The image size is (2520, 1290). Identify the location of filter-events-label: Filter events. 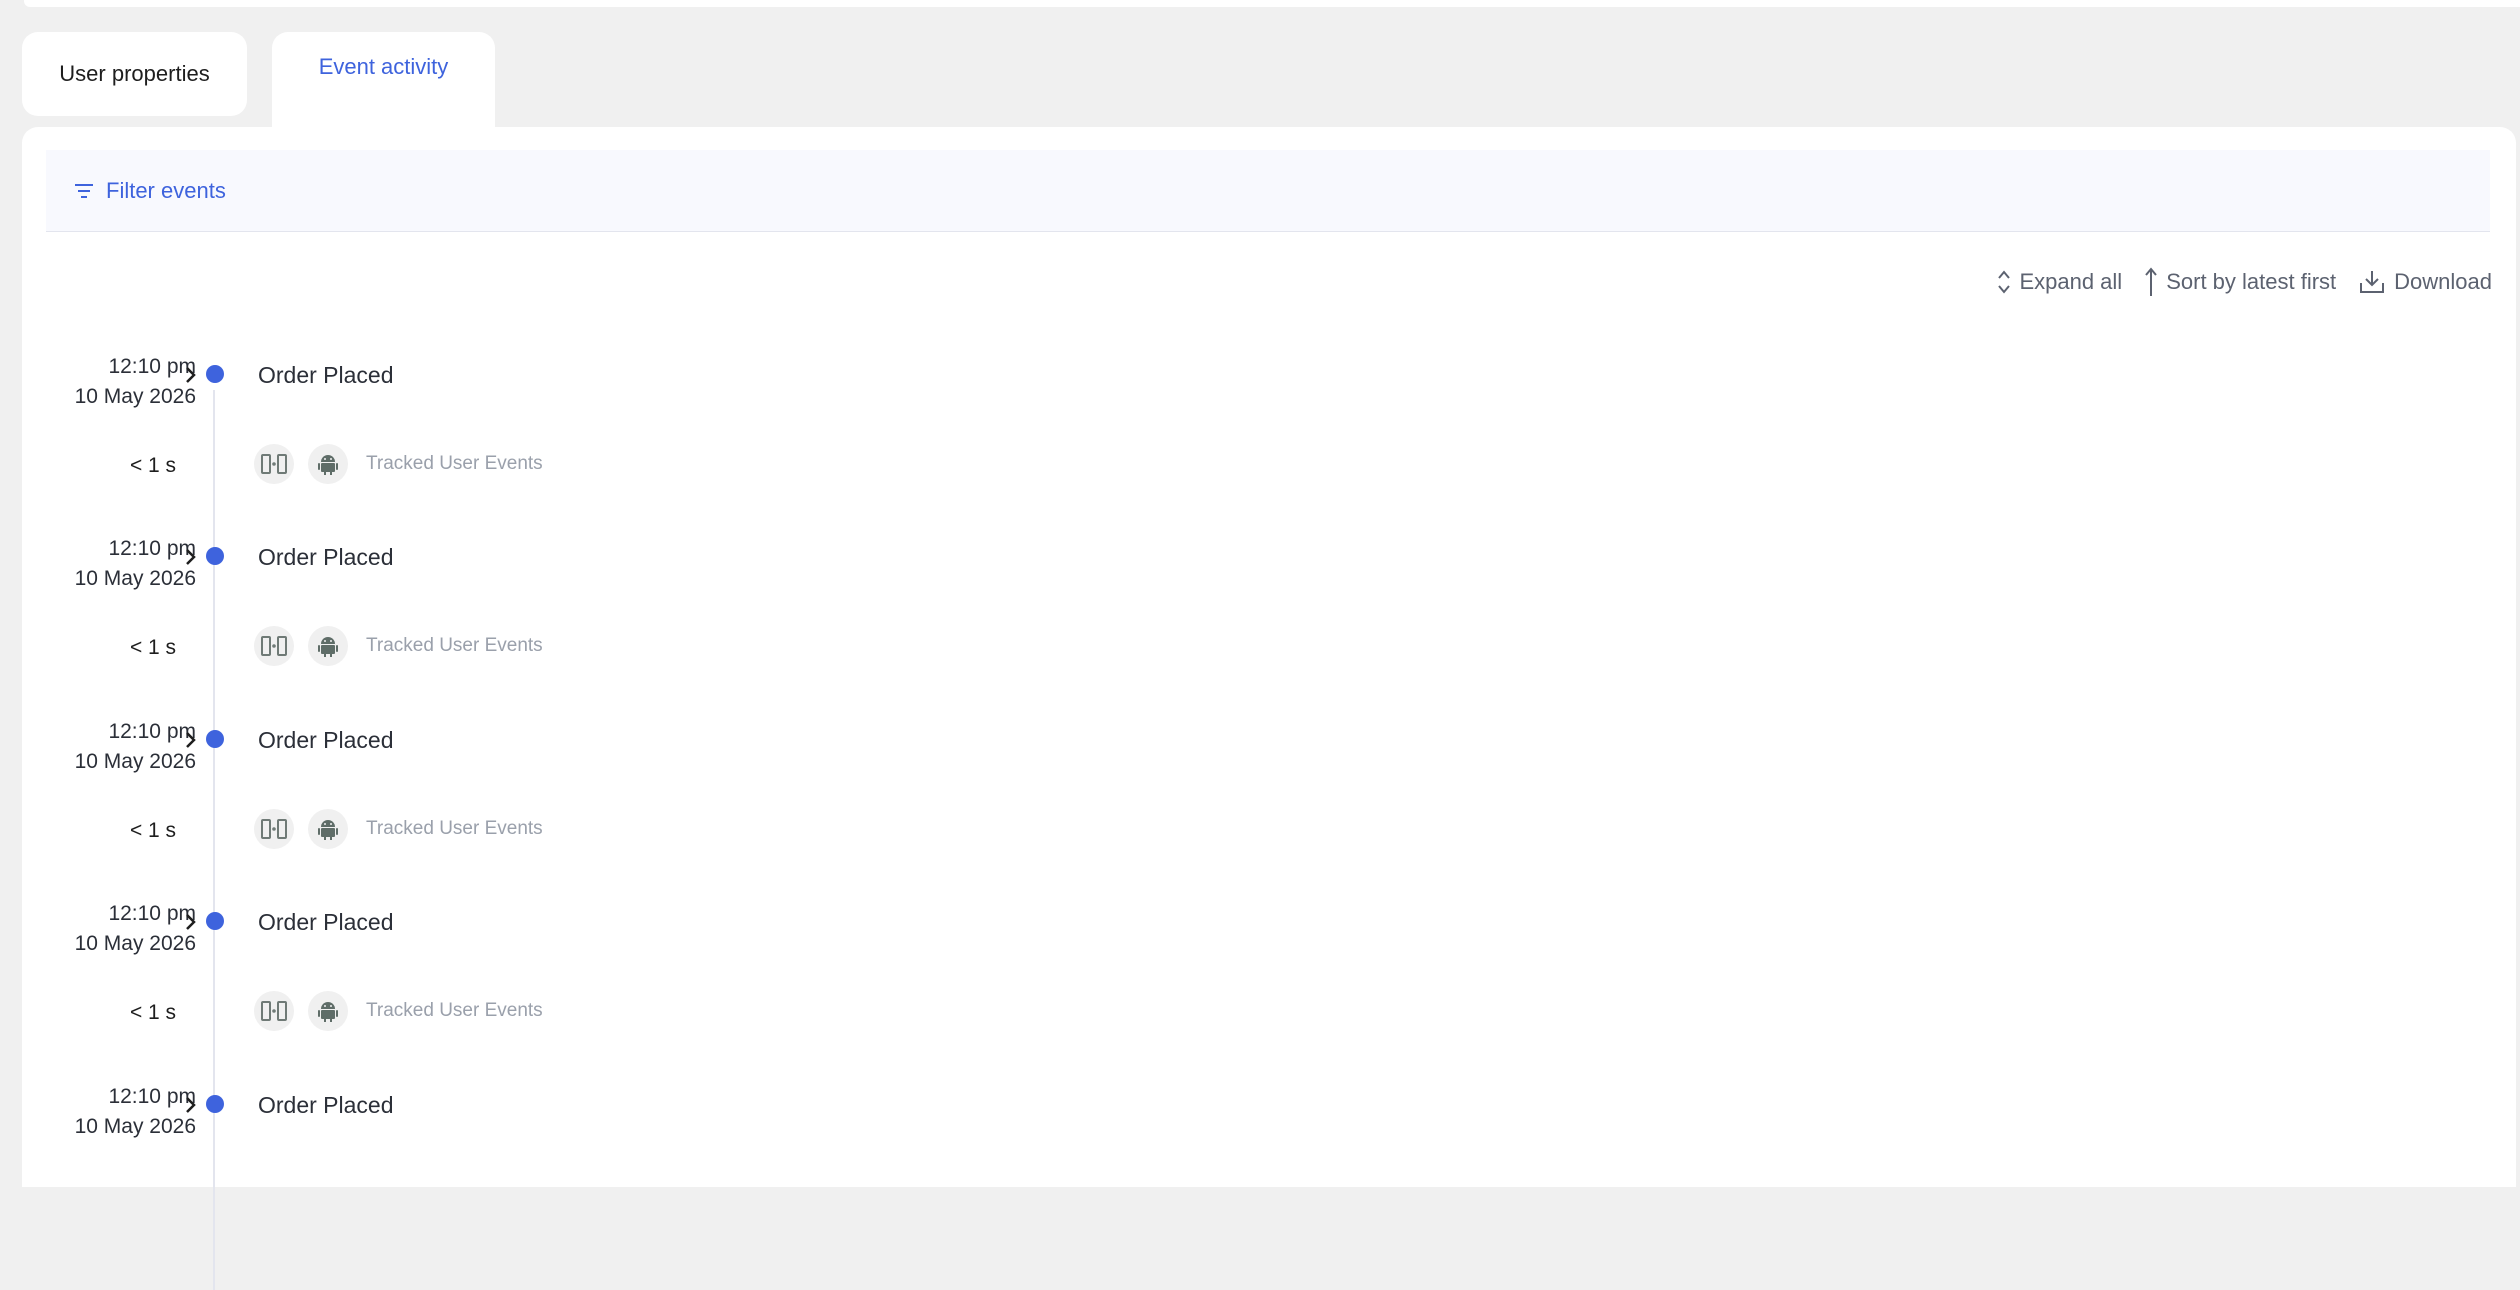
(166, 190).